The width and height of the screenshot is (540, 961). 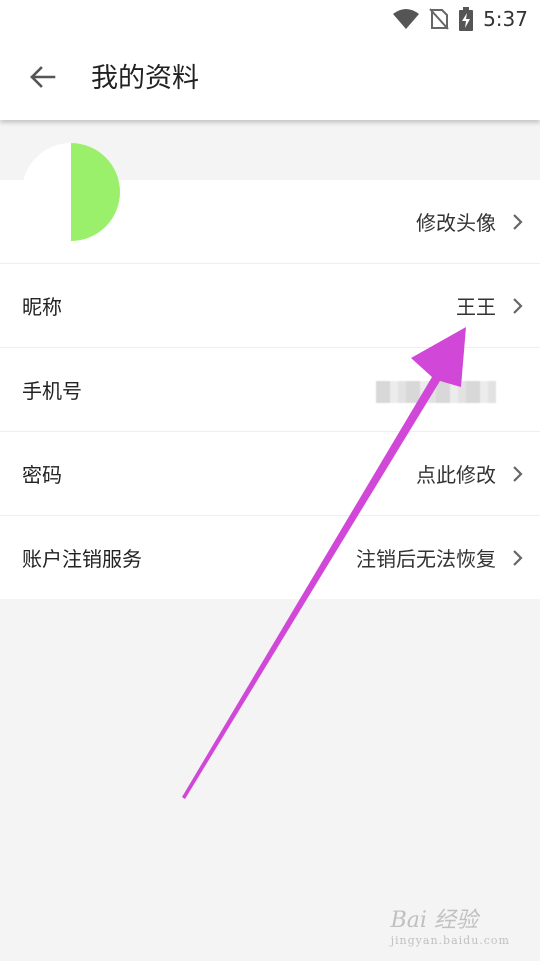 What do you see at coordinates (42, 475) in the screenshot?
I see `password-label: 密码` at bounding box center [42, 475].